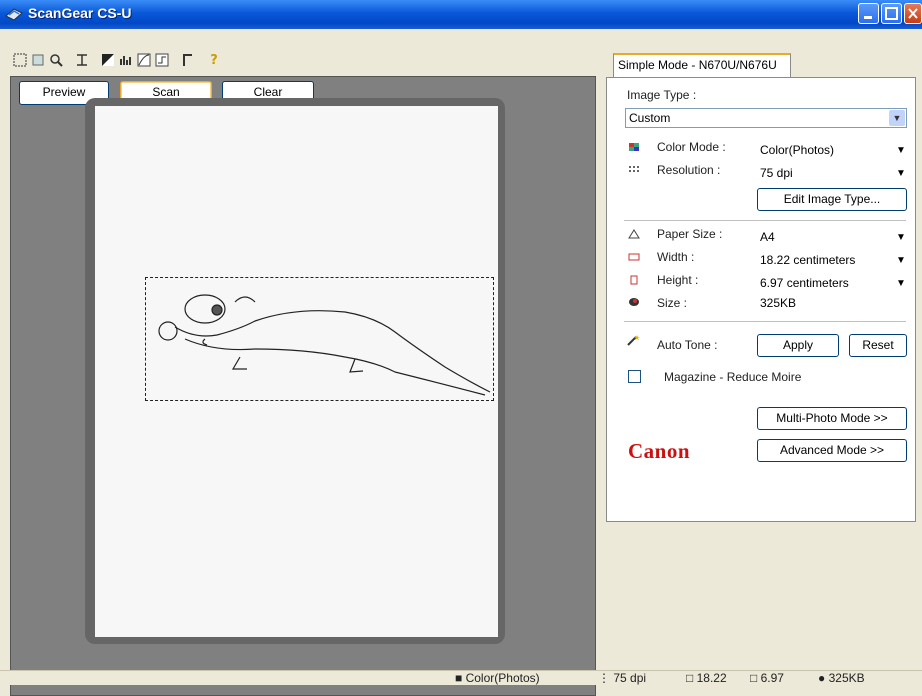  Describe the element at coordinates (634, 280) in the screenshot. I see `height-icon` at that location.